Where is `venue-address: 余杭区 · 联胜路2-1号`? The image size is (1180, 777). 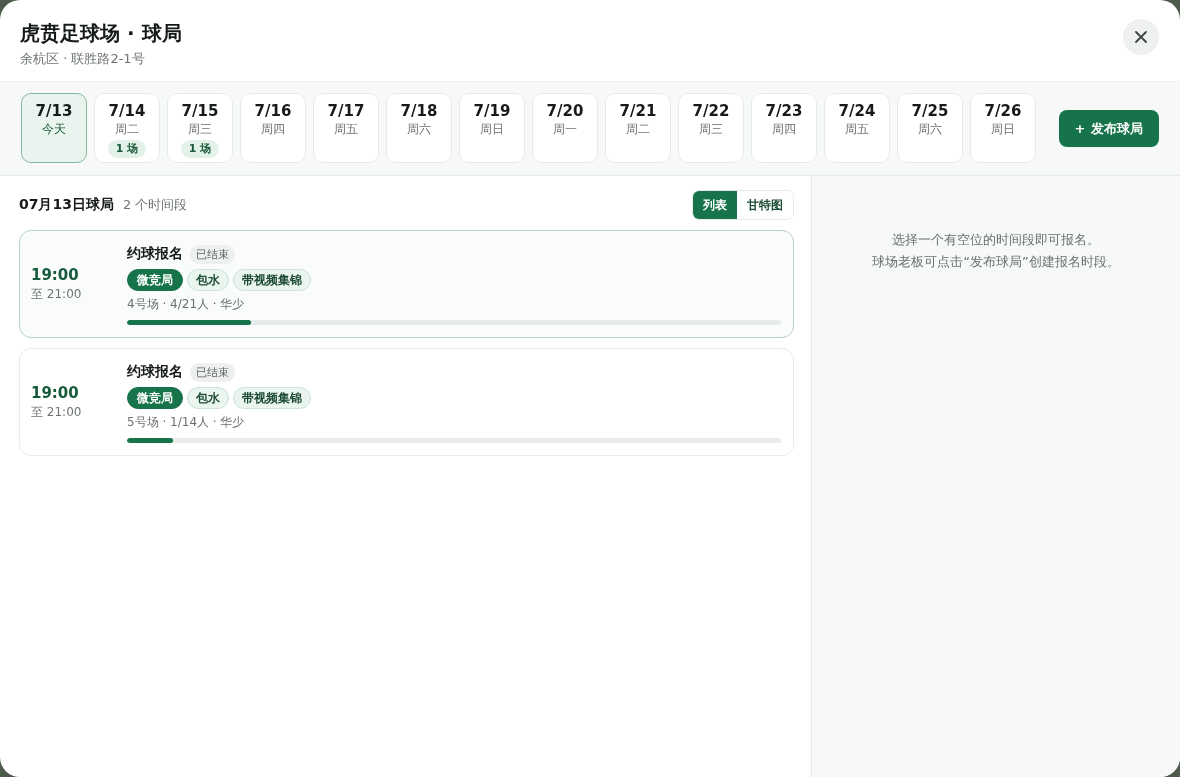
venue-address: 余杭区 · 联胜路2-1号 is located at coordinates (83, 59).